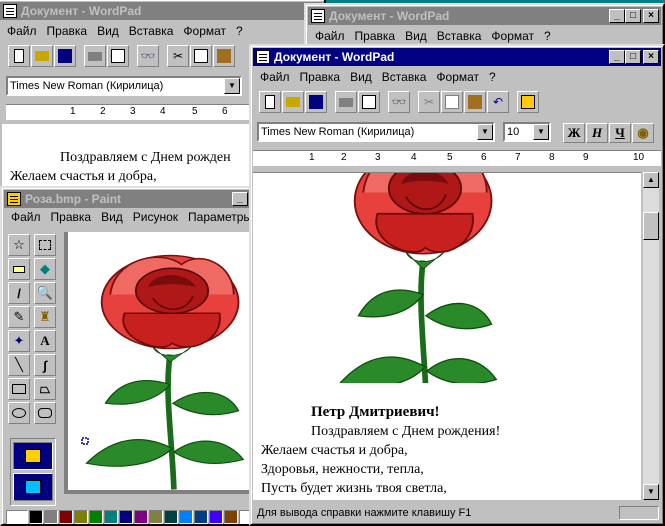 The width and height of the screenshot is (665, 526). I want to click on eraser-tool, so click(19, 269).